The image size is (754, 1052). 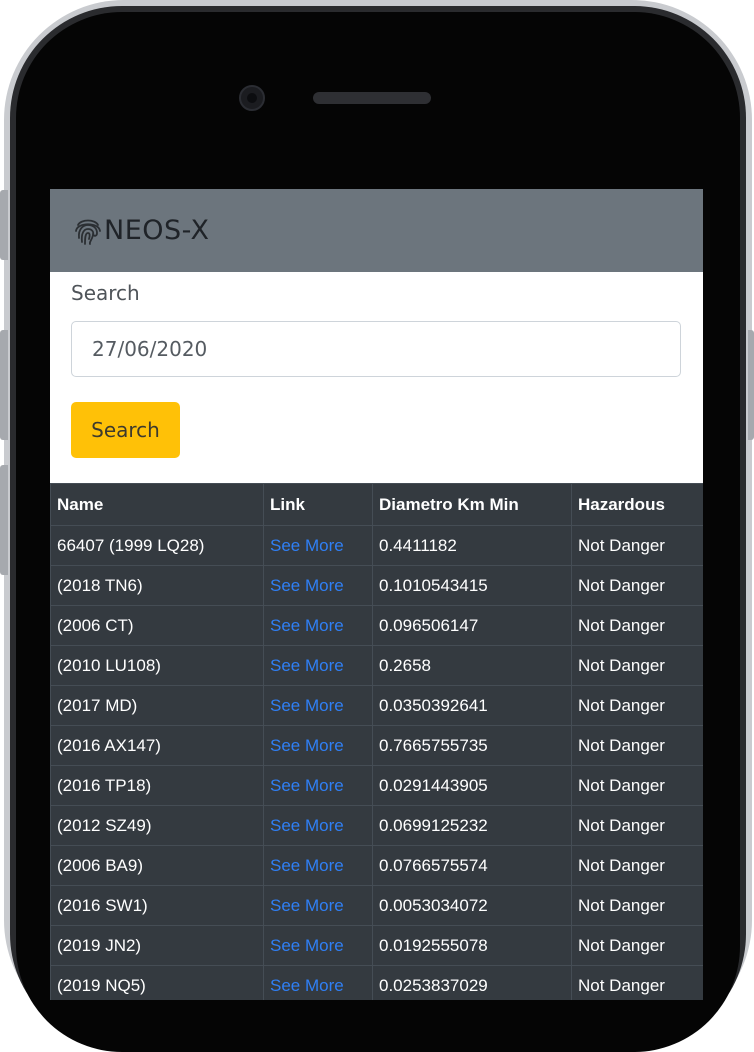 I want to click on table-row: (2016 SW1) See More 0.0053034072 Not Danger, so click(x=376, y=905).